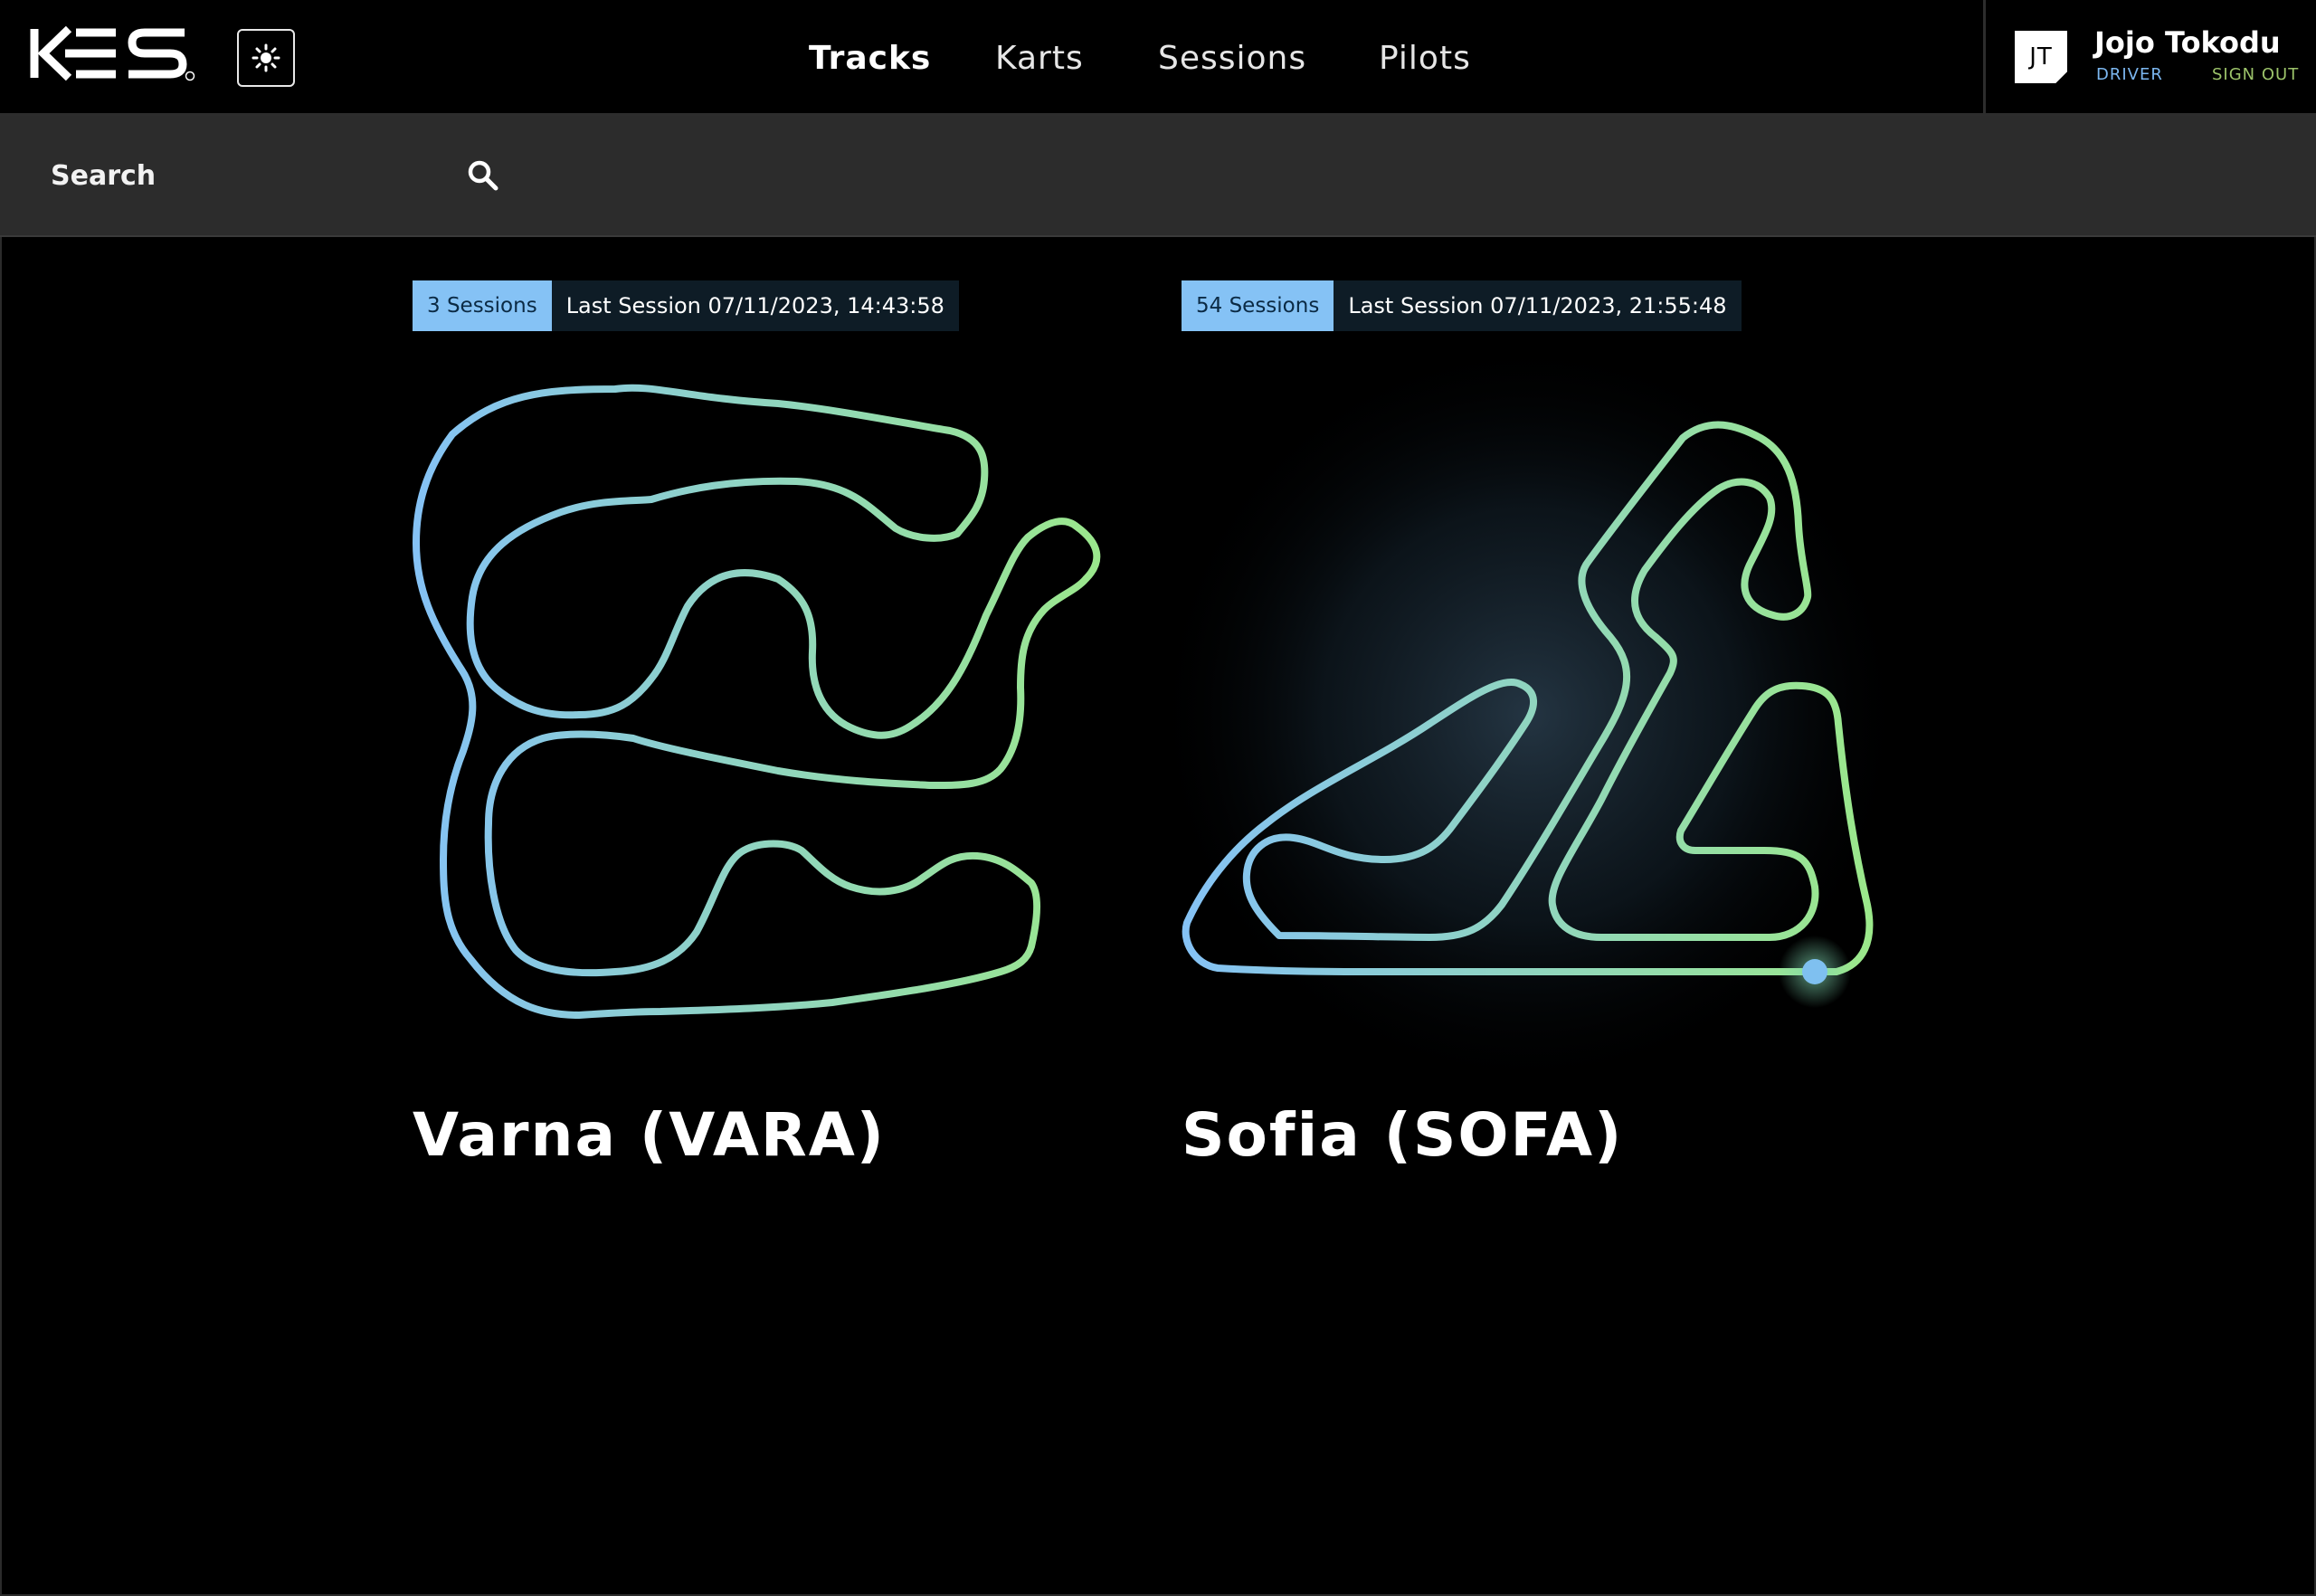  I want to click on sign-out-link: SIGN OUT, so click(2255, 75).